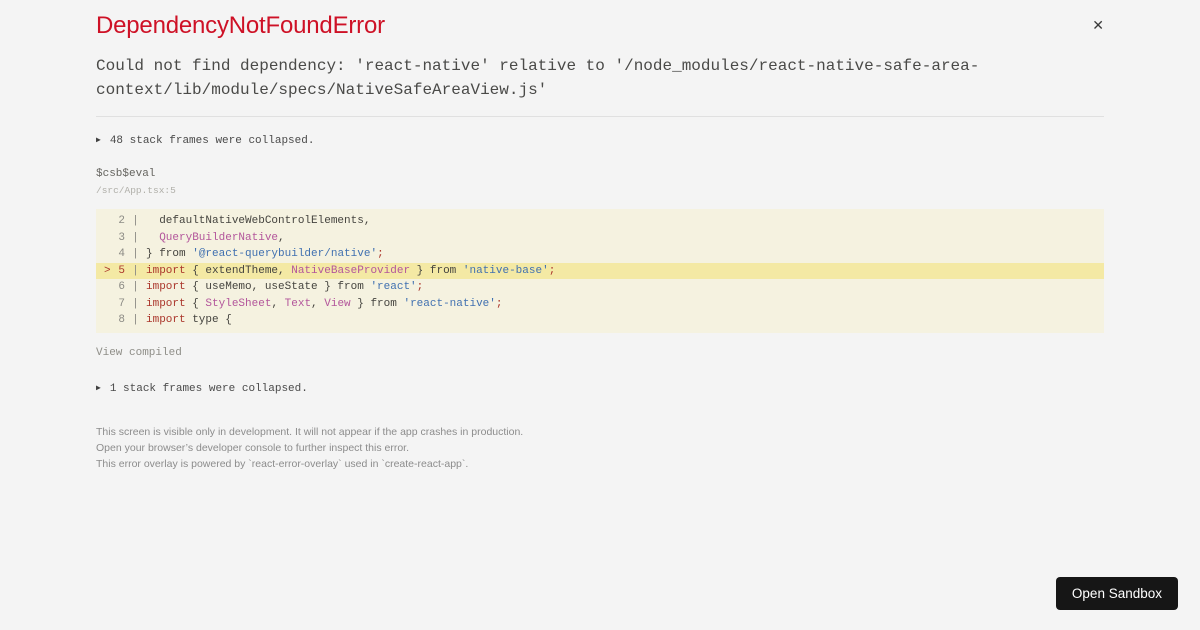  I want to click on line-number: 2, so click(121, 221).